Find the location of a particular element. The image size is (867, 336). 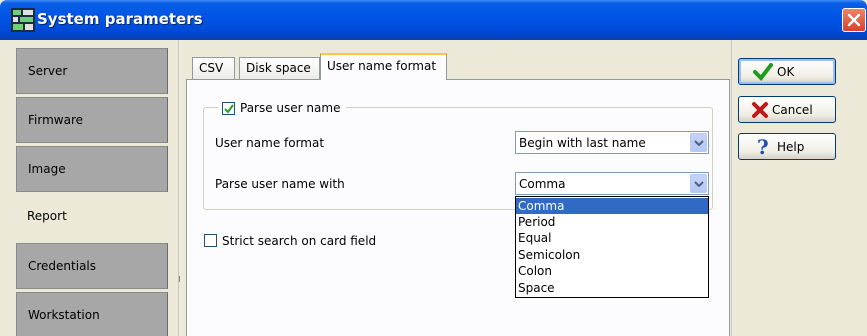

nav-item-label: Image is located at coordinates (47, 169).